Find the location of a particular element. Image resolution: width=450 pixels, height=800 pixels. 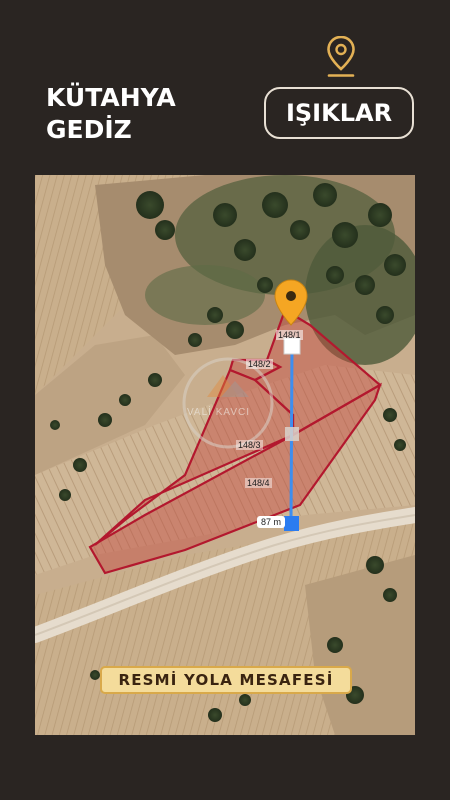

road-distance-banner: RESMİ YOLA MESAFESİ is located at coordinates (226, 680).